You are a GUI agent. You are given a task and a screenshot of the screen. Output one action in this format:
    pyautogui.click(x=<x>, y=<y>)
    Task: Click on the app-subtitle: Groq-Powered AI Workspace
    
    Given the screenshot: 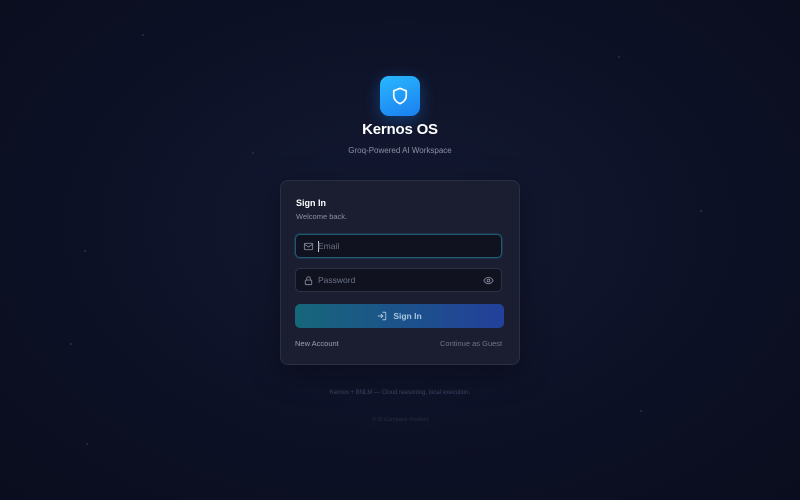 What is the action you would take?
    pyautogui.click(x=400, y=150)
    